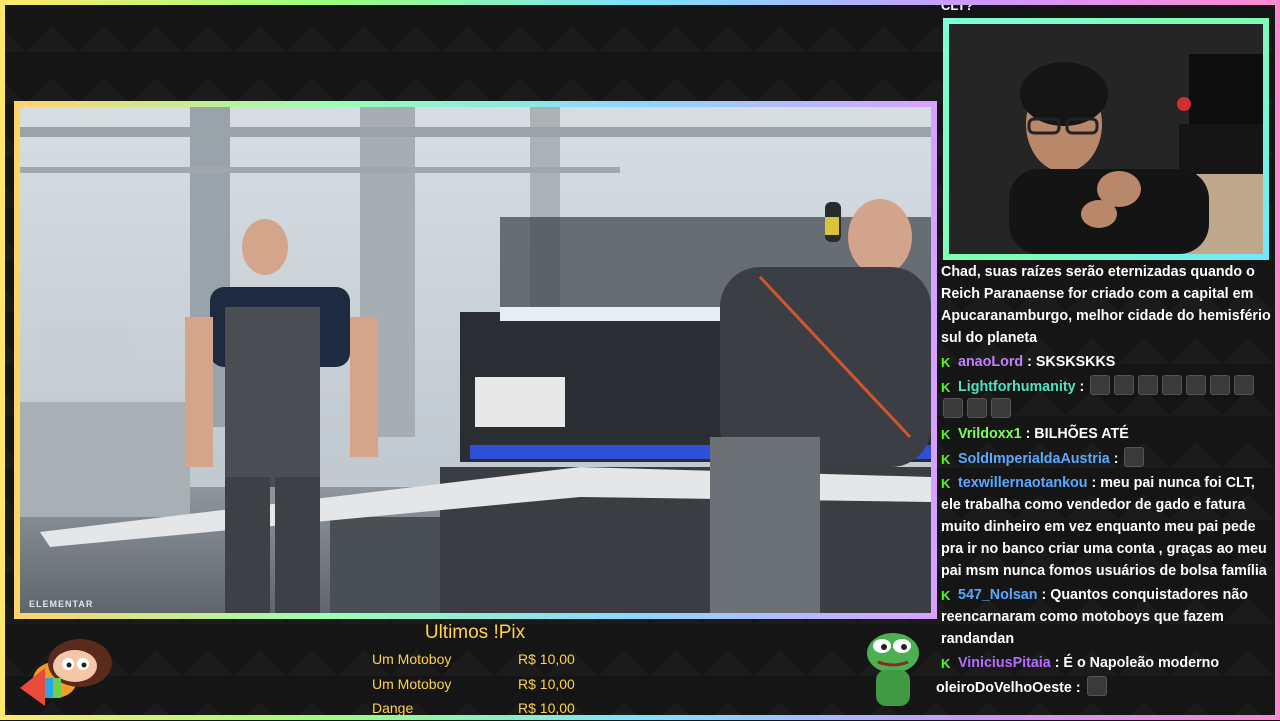 The image size is (1280, 721). I want to click on chat-username: ViniciusPitaia, so click(1004, 663).